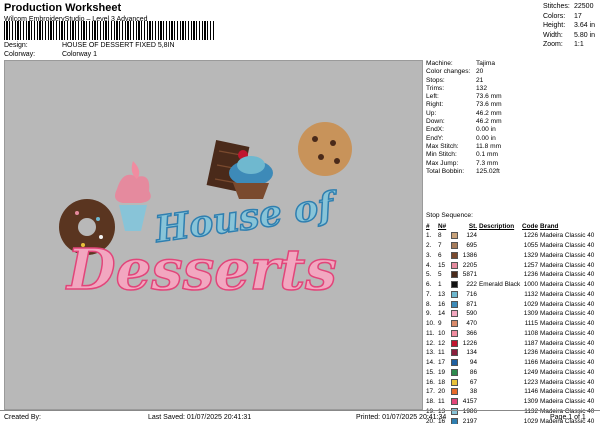 The height and width of the screenshot is (424, 600). I want to click on needle-number: 20, so click(442, 392).